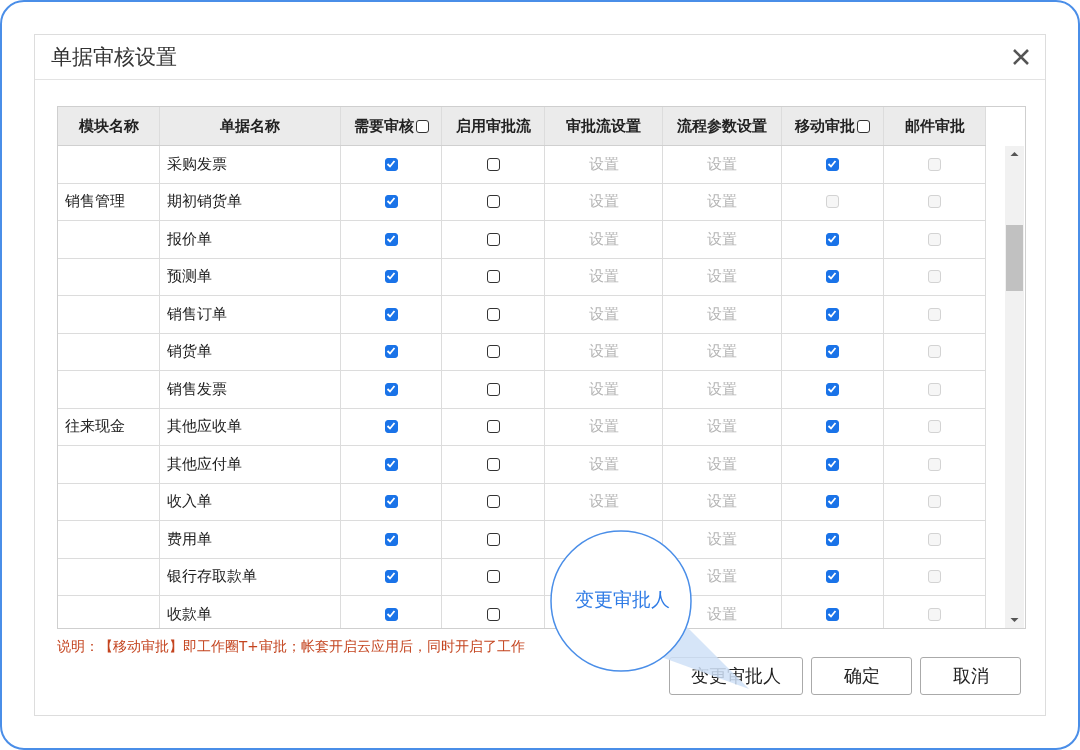 The width and height of the screenshot is (1080, 750). What do you see at coordinates (204, 427) in the screenshot?
I see `document-name: 其他应收单` at bounding box center [204, 427].